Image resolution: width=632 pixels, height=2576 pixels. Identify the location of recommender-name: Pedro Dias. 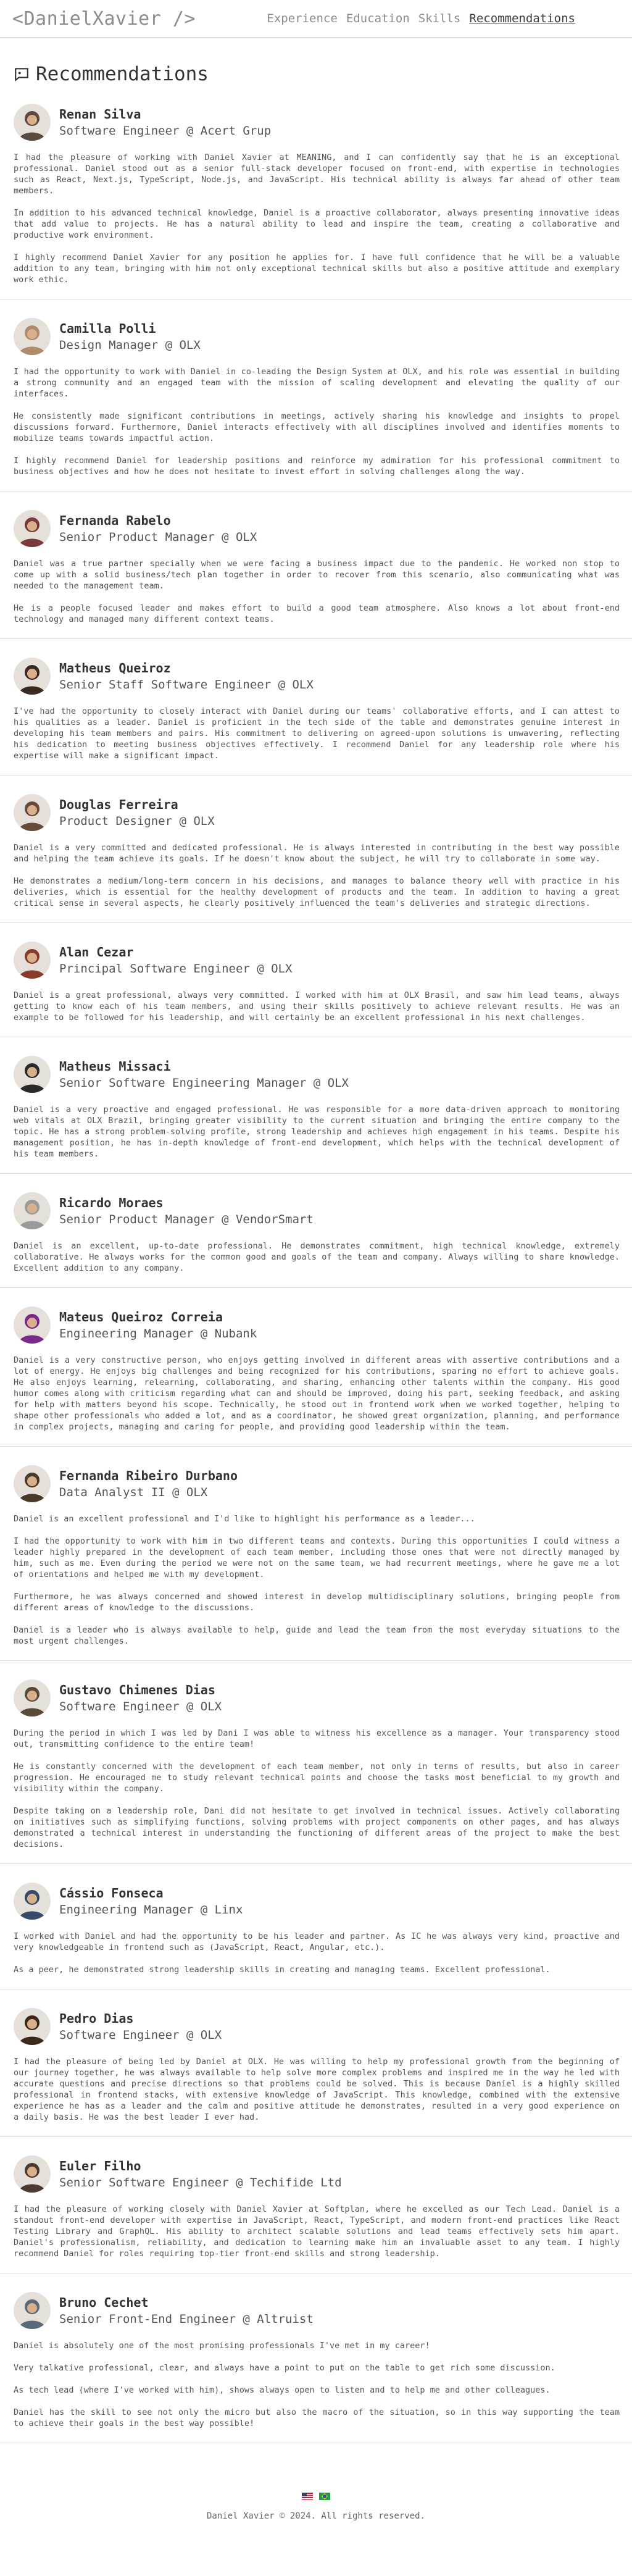
(96, 2018).